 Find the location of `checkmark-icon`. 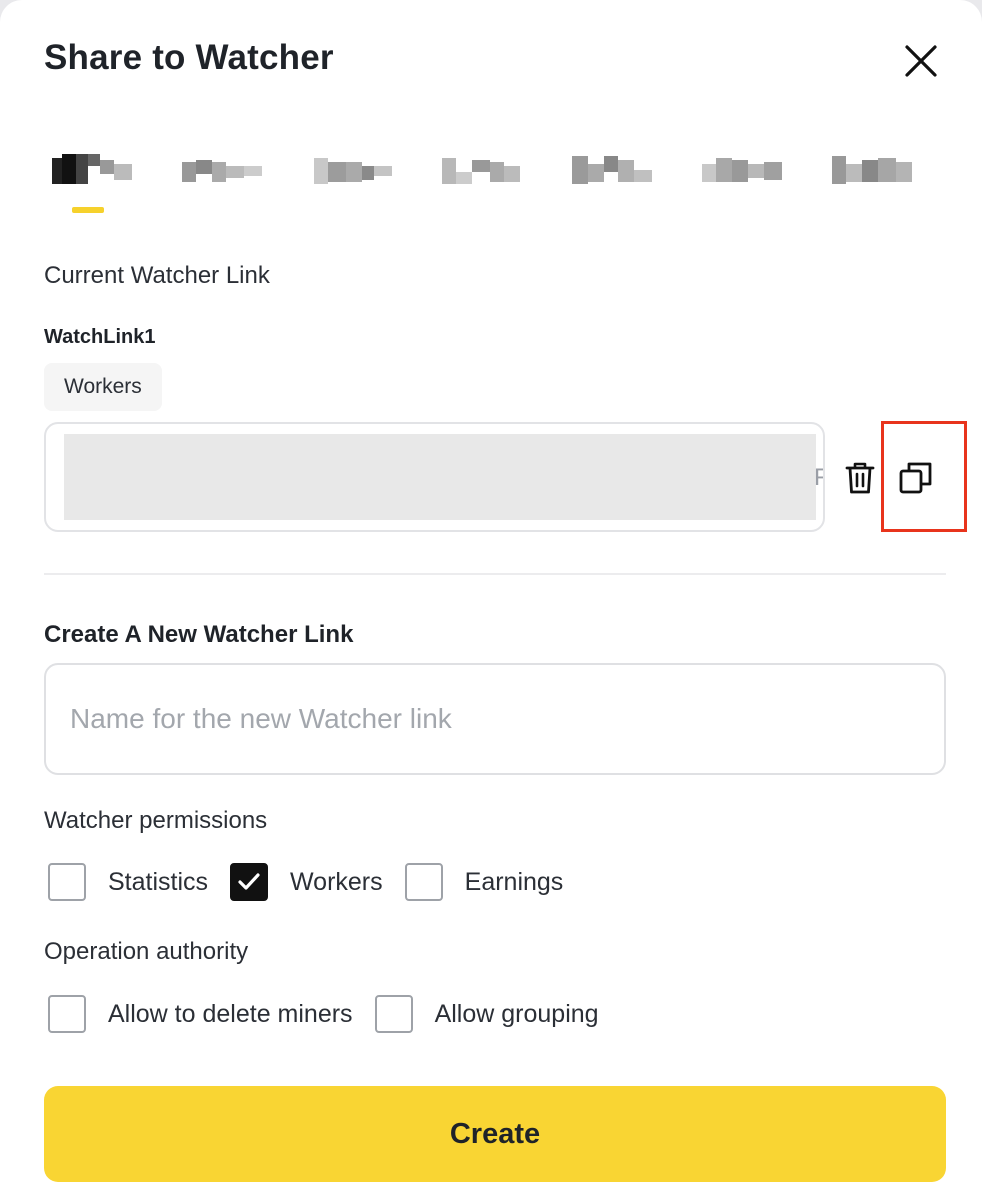

checkmark-icon is located at coordinates (249, 881).